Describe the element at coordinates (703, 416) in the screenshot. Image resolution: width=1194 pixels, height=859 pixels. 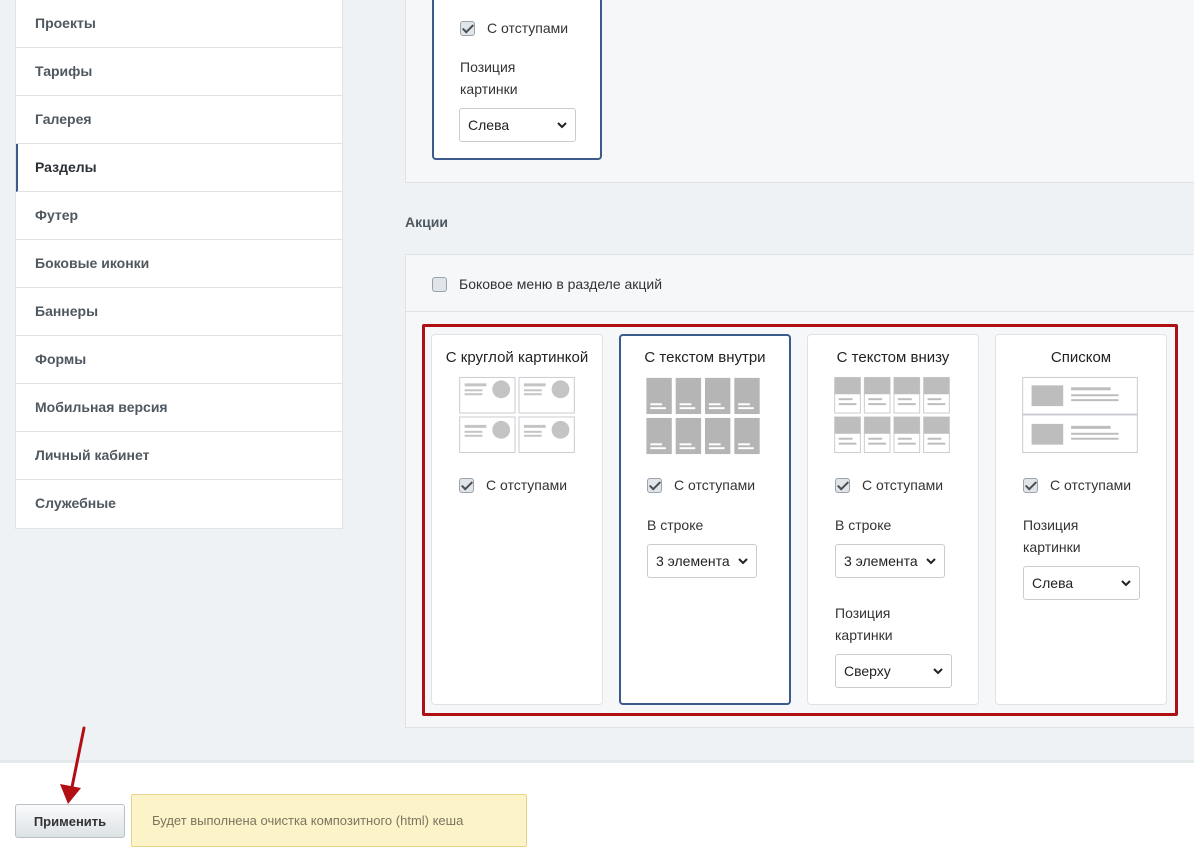
I see `text-inside-layout-icon` at that location.